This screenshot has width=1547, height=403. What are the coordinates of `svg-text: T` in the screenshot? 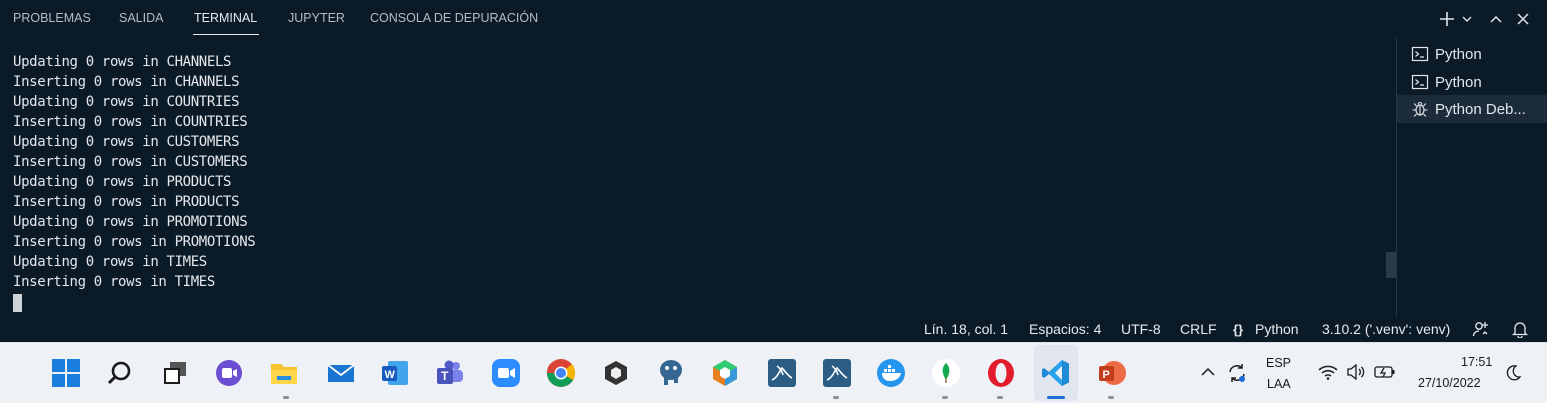 It's located at (445, 376).